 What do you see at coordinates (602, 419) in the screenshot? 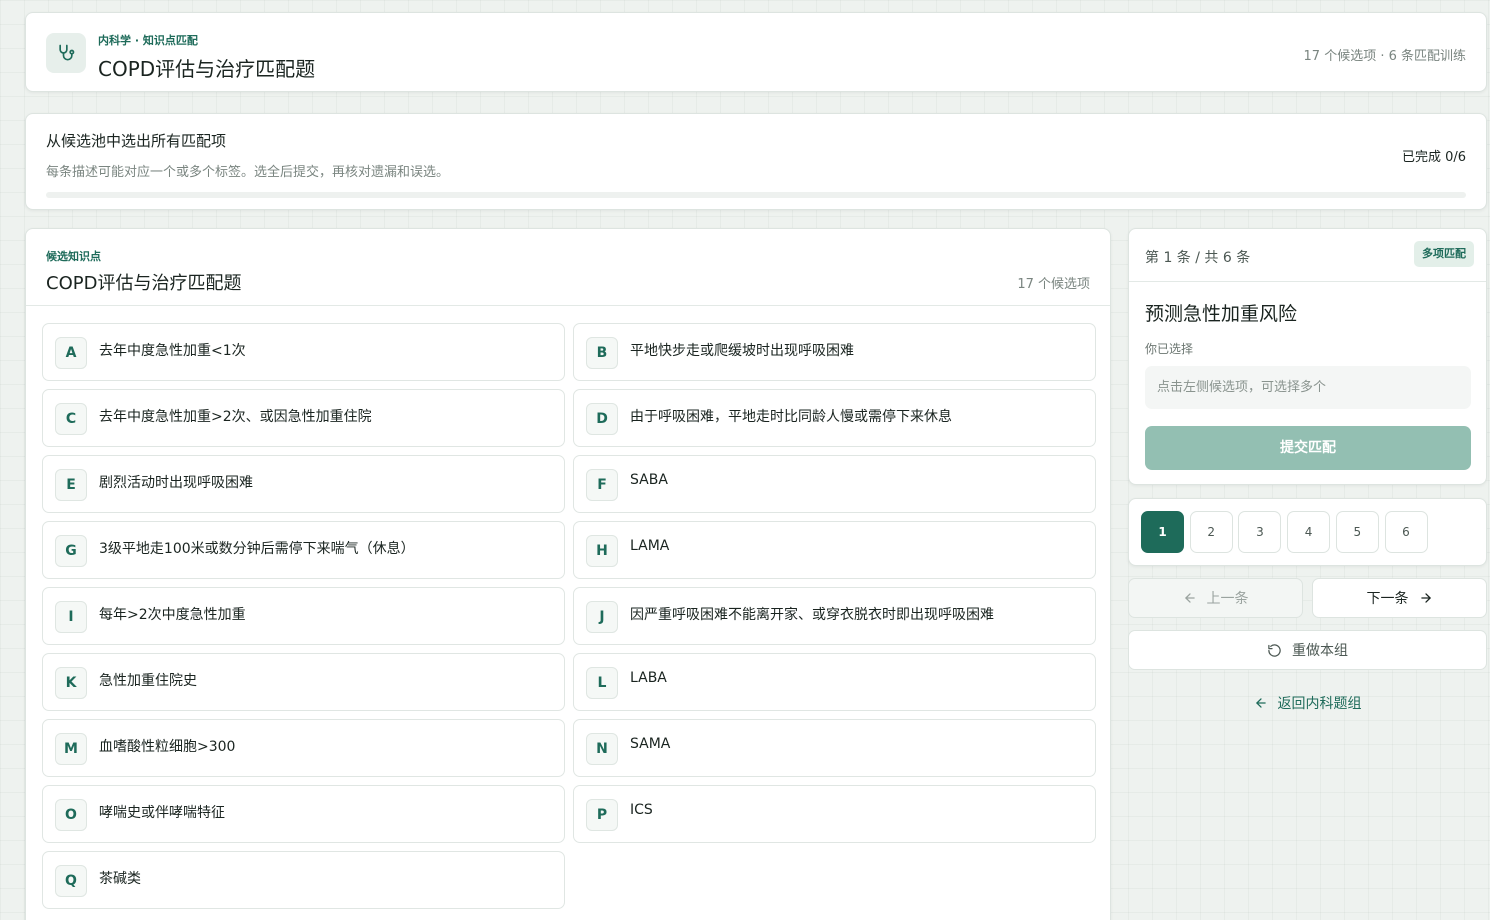
I see `option-key: D` at bounding box center [602, 419].